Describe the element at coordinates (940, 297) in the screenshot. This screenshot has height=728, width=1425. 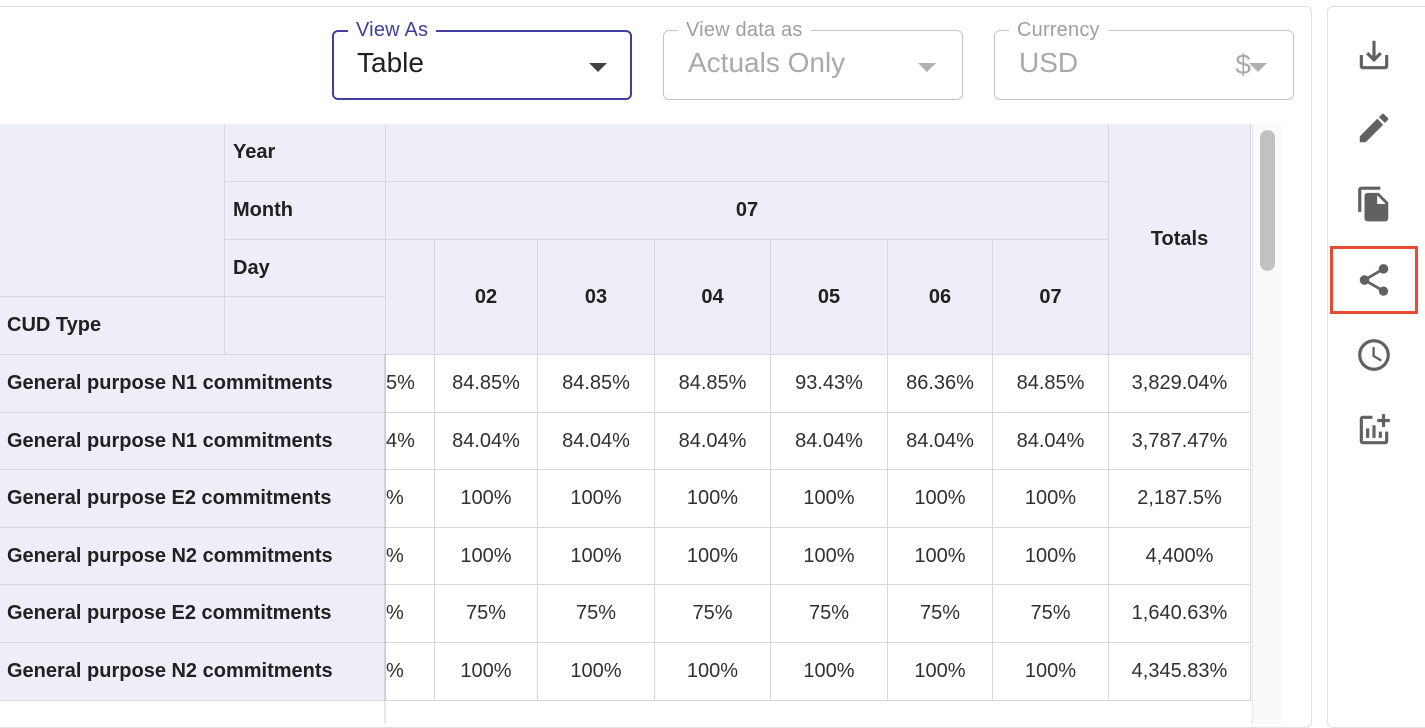
I see `day-header-06: 06` at that location.